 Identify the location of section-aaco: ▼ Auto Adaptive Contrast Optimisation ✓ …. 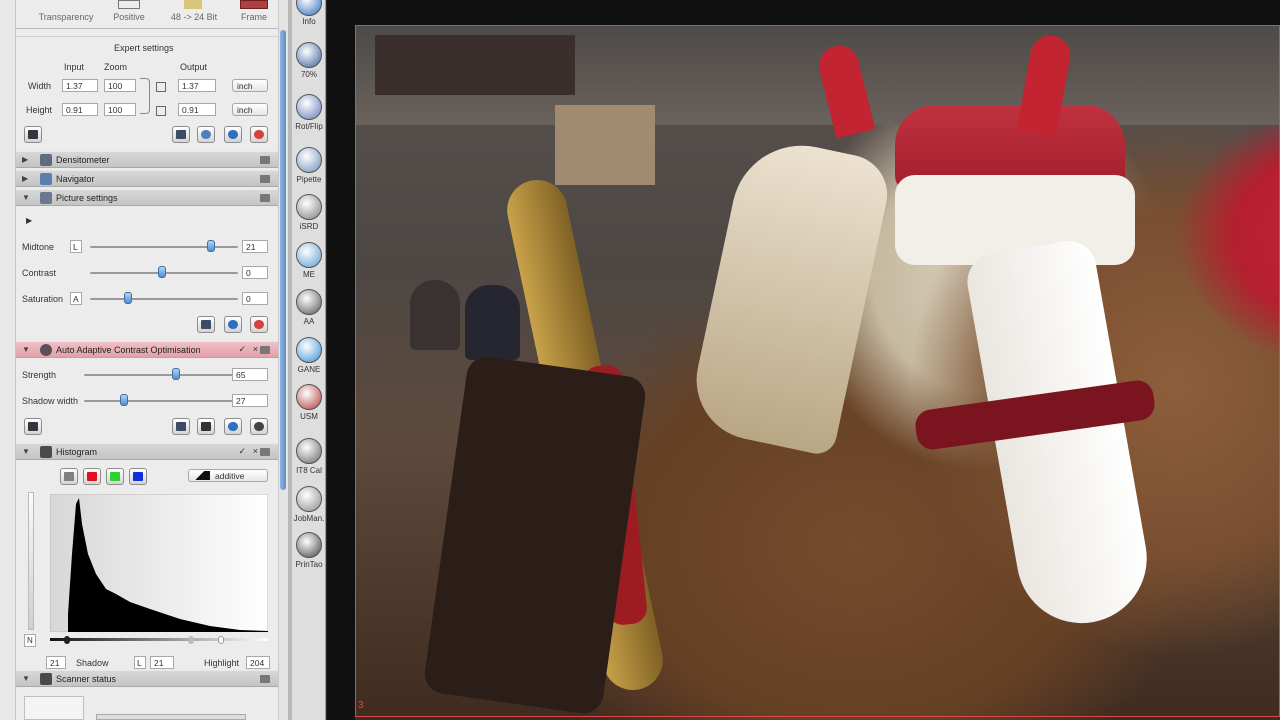
(147, 349).